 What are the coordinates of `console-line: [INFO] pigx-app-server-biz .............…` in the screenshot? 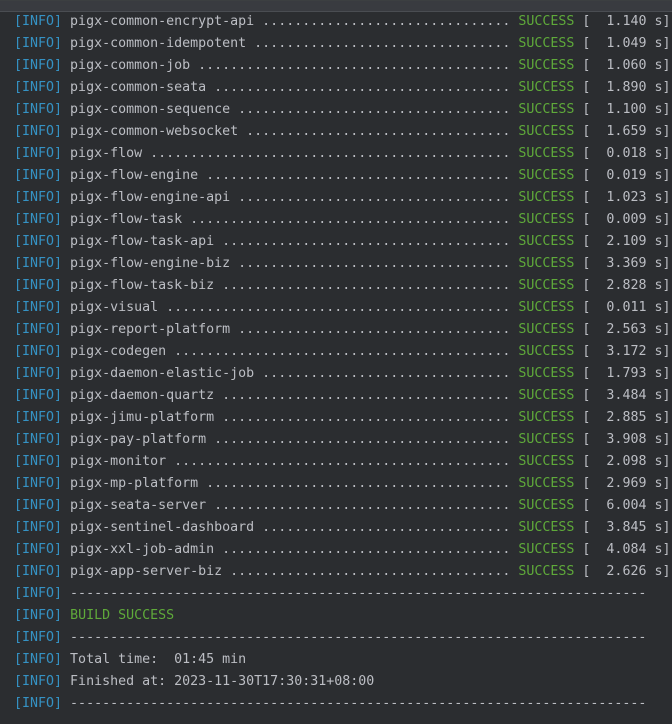 It's located at (342, 572).